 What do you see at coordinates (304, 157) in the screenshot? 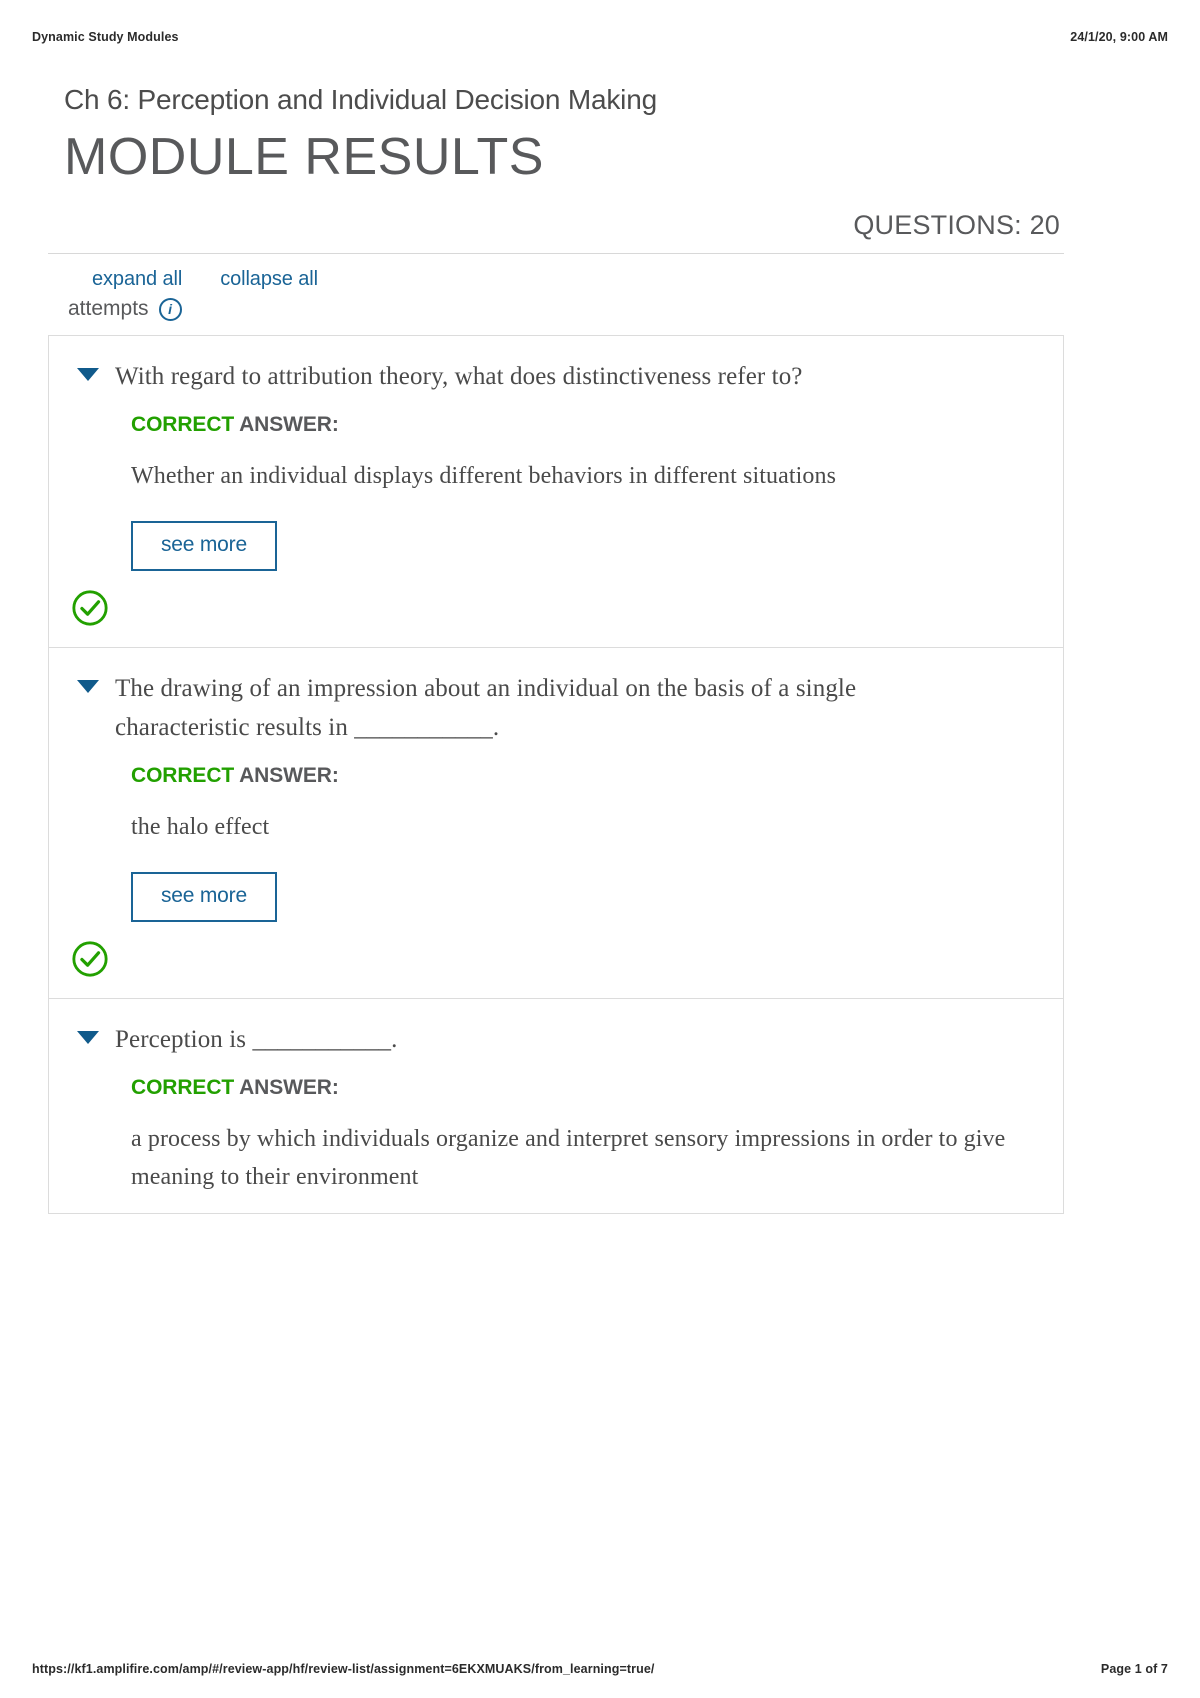
I see `page-title: MODULE RESULTS` at bounding box center [304, 157].